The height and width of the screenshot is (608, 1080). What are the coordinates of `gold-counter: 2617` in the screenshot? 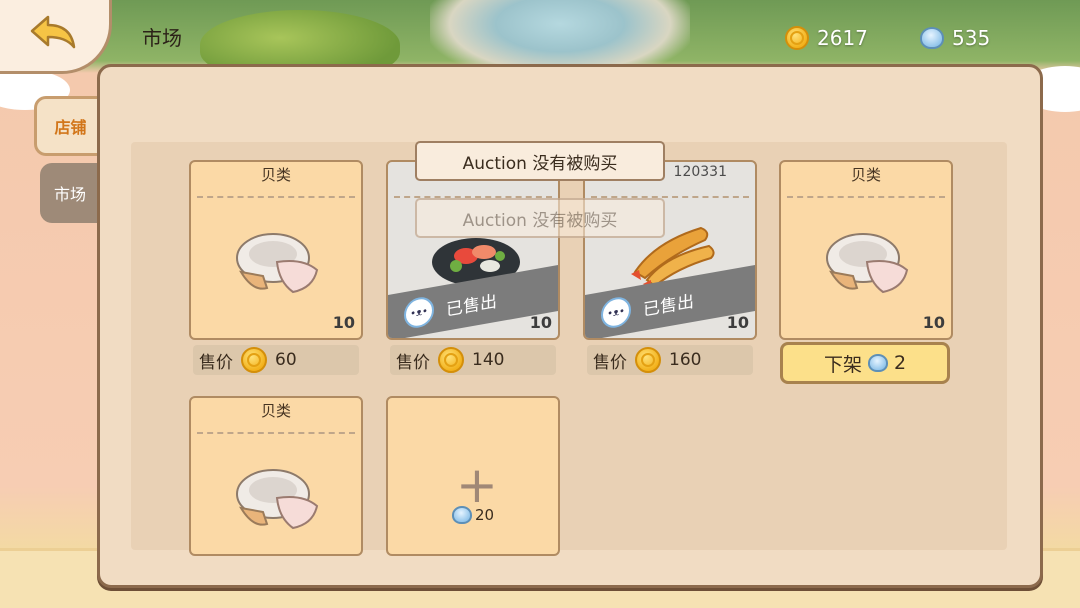 It's located at (826, 38).